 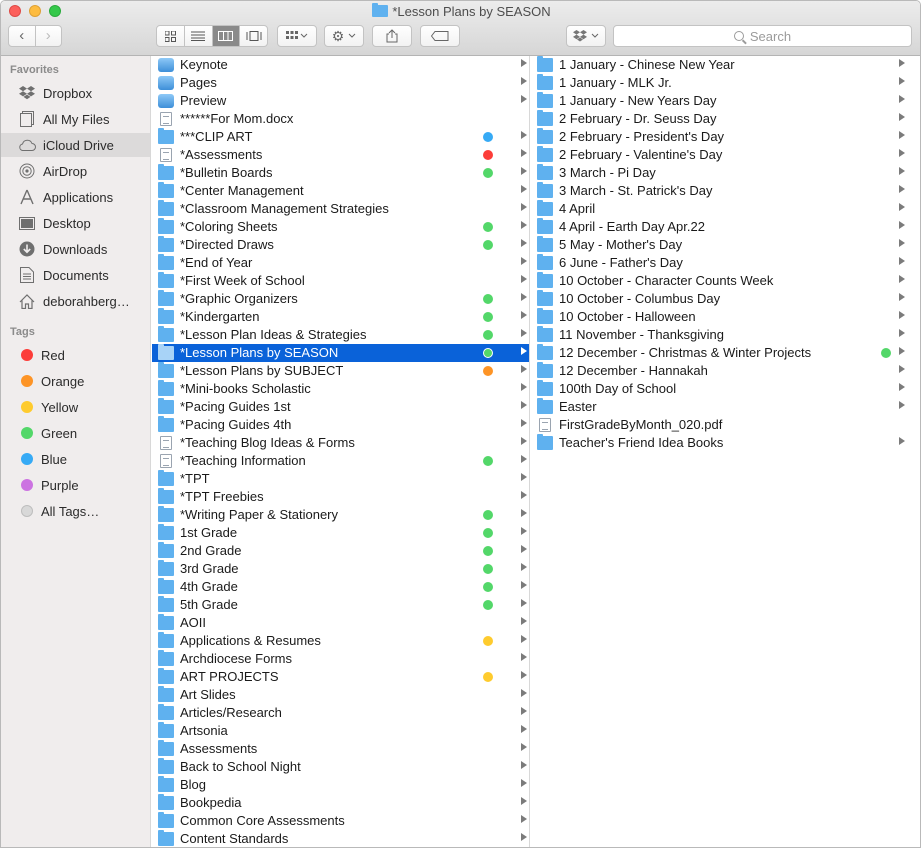 I want to click on file-row: *Kindergarten, so click(x=340, y=317).